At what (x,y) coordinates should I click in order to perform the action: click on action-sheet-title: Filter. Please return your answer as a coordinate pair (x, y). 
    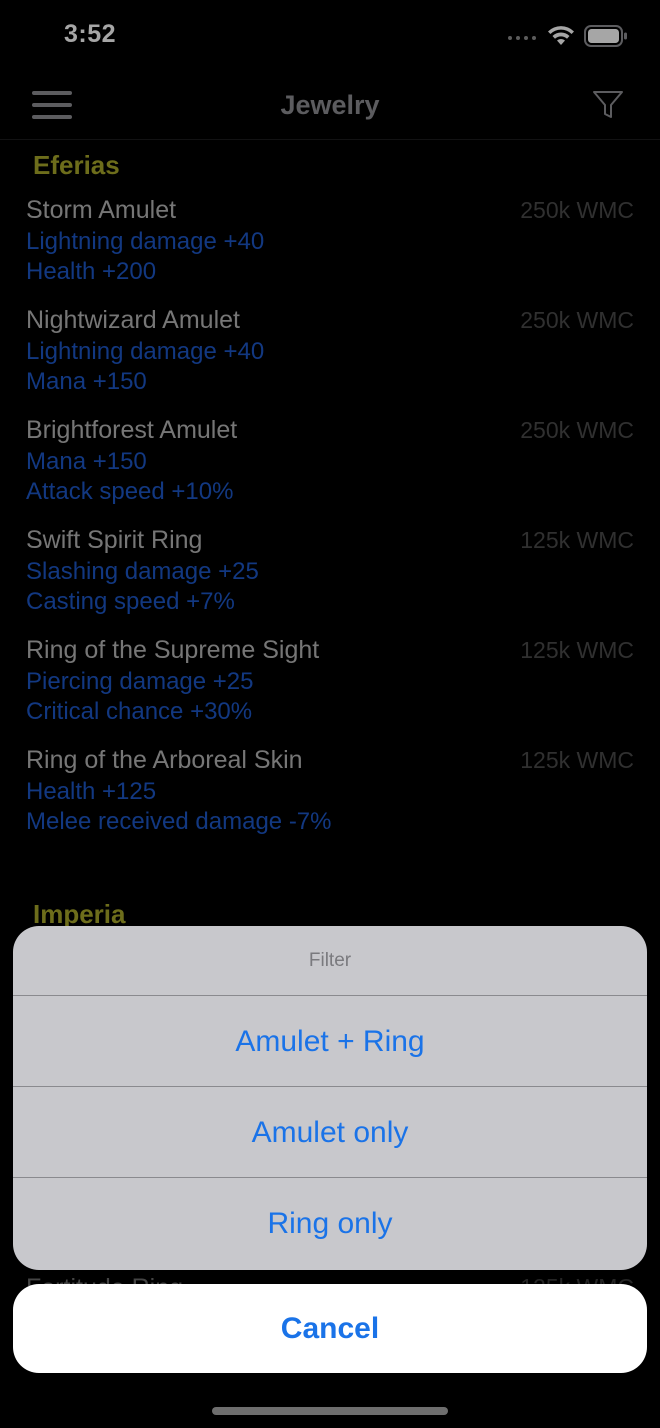
    Looking at the image, I should click on (330, 961).